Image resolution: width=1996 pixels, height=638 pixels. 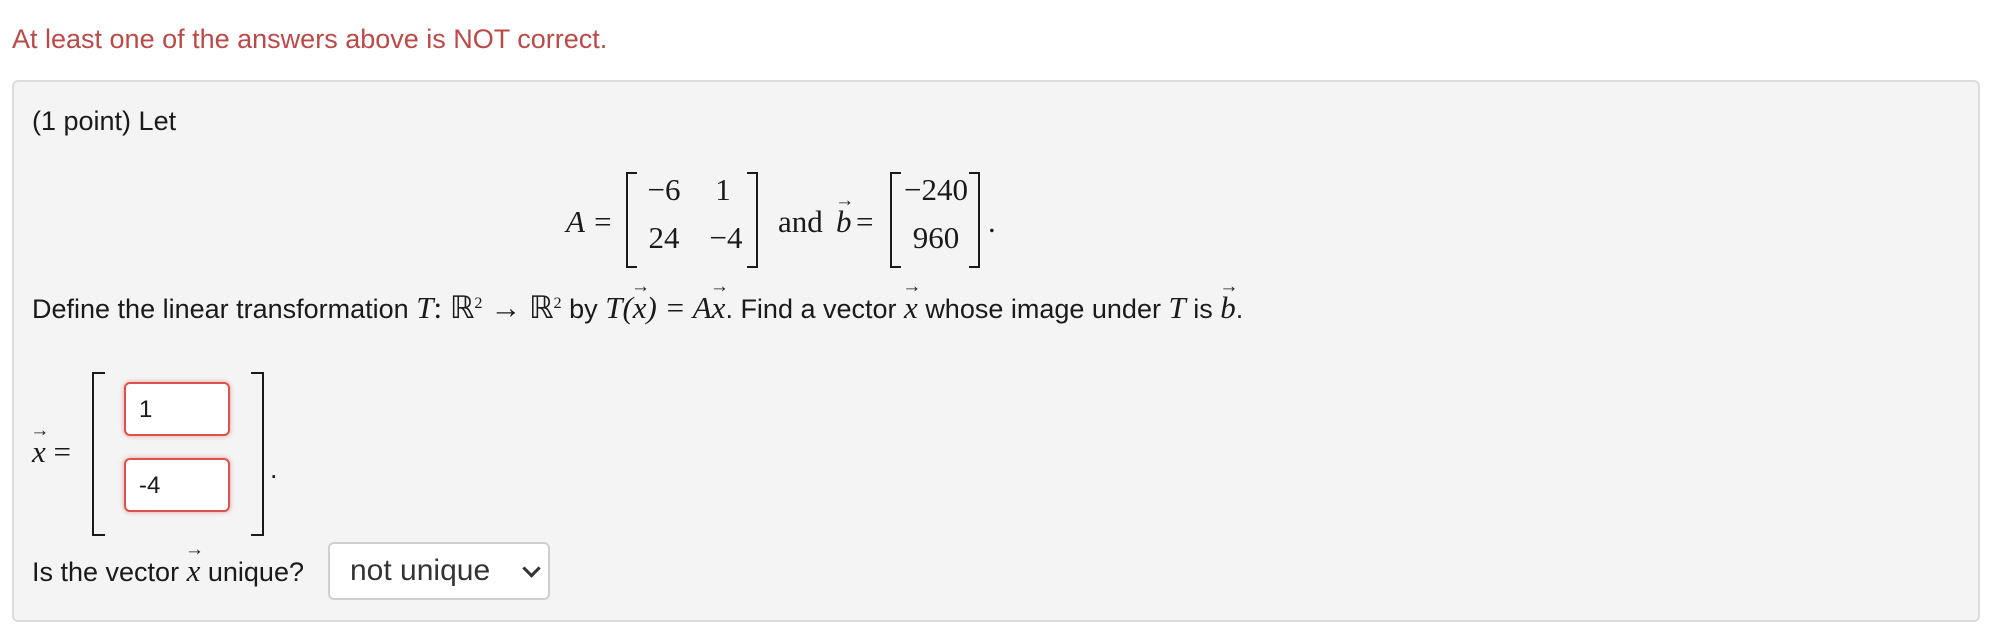 I want to click on matrix-a-cell: −6, so click(x=664, y=189).